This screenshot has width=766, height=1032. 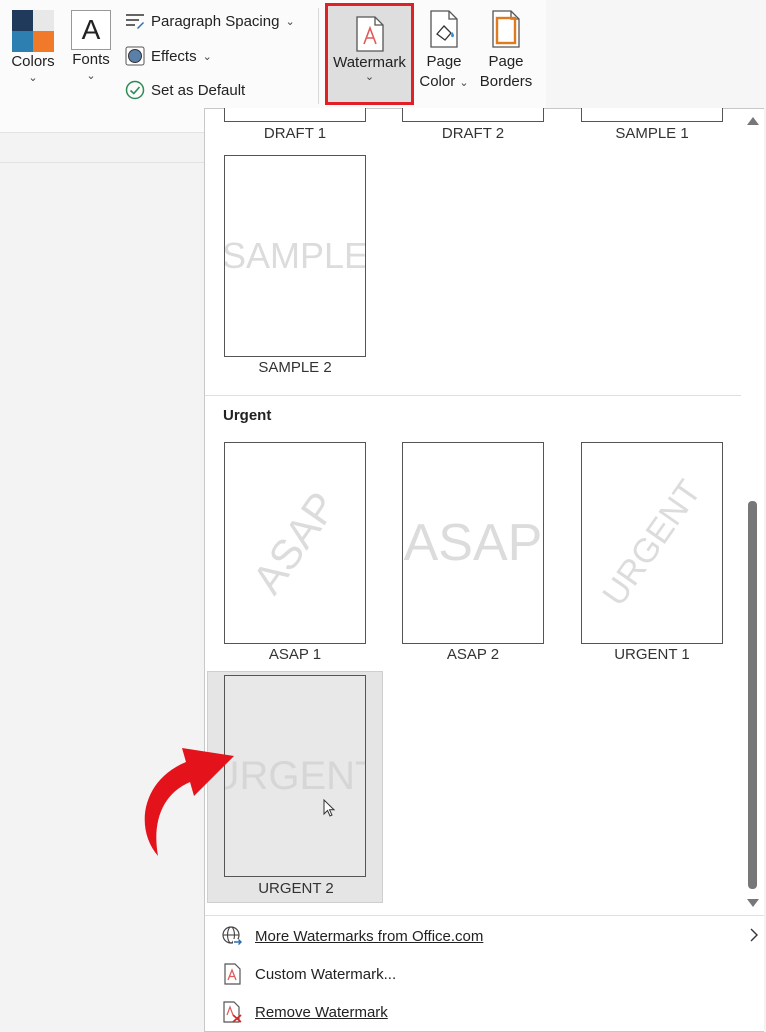 What do you see at coordinates (506, 29) in the screenshot?
I see `page-borders-icon` at bounding box center [506, 29].